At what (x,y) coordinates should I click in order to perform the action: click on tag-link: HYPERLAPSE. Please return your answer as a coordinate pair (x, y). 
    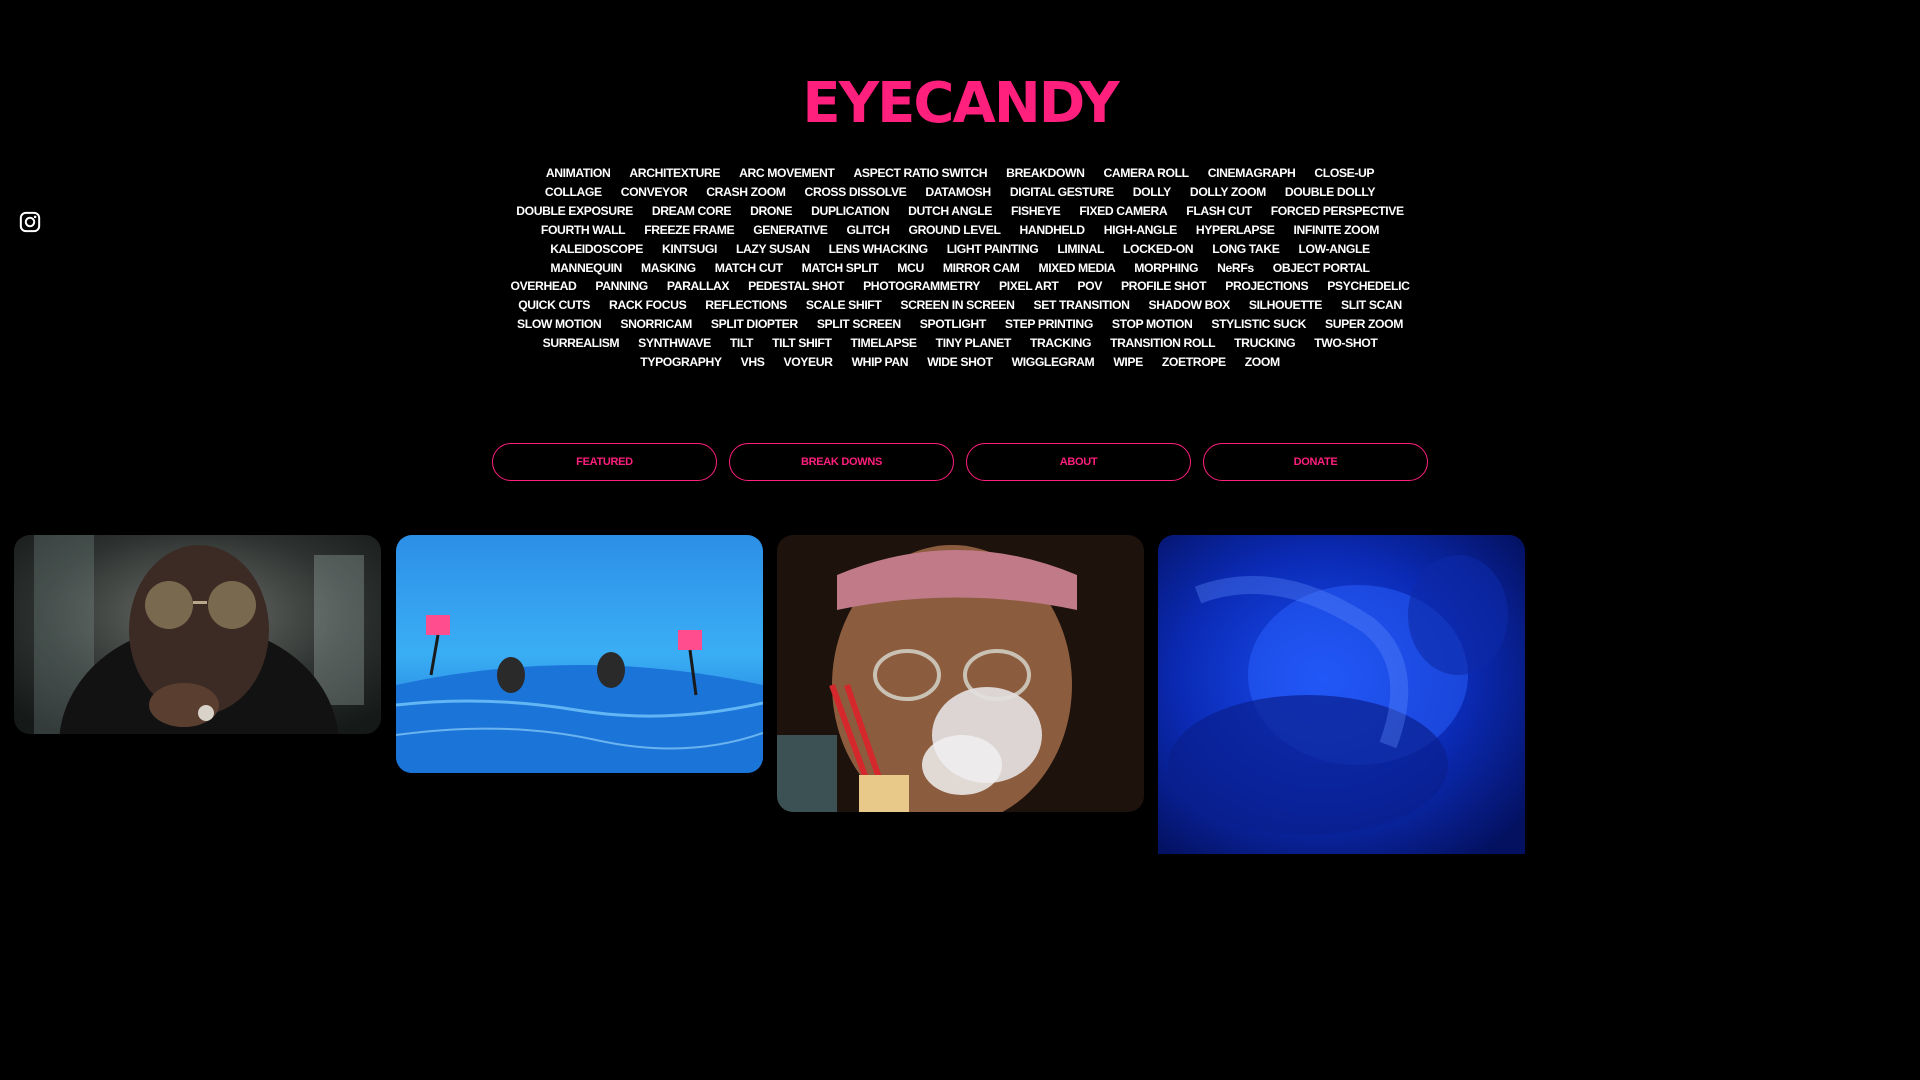
    Looking at the image, I should click on (1235, 230).